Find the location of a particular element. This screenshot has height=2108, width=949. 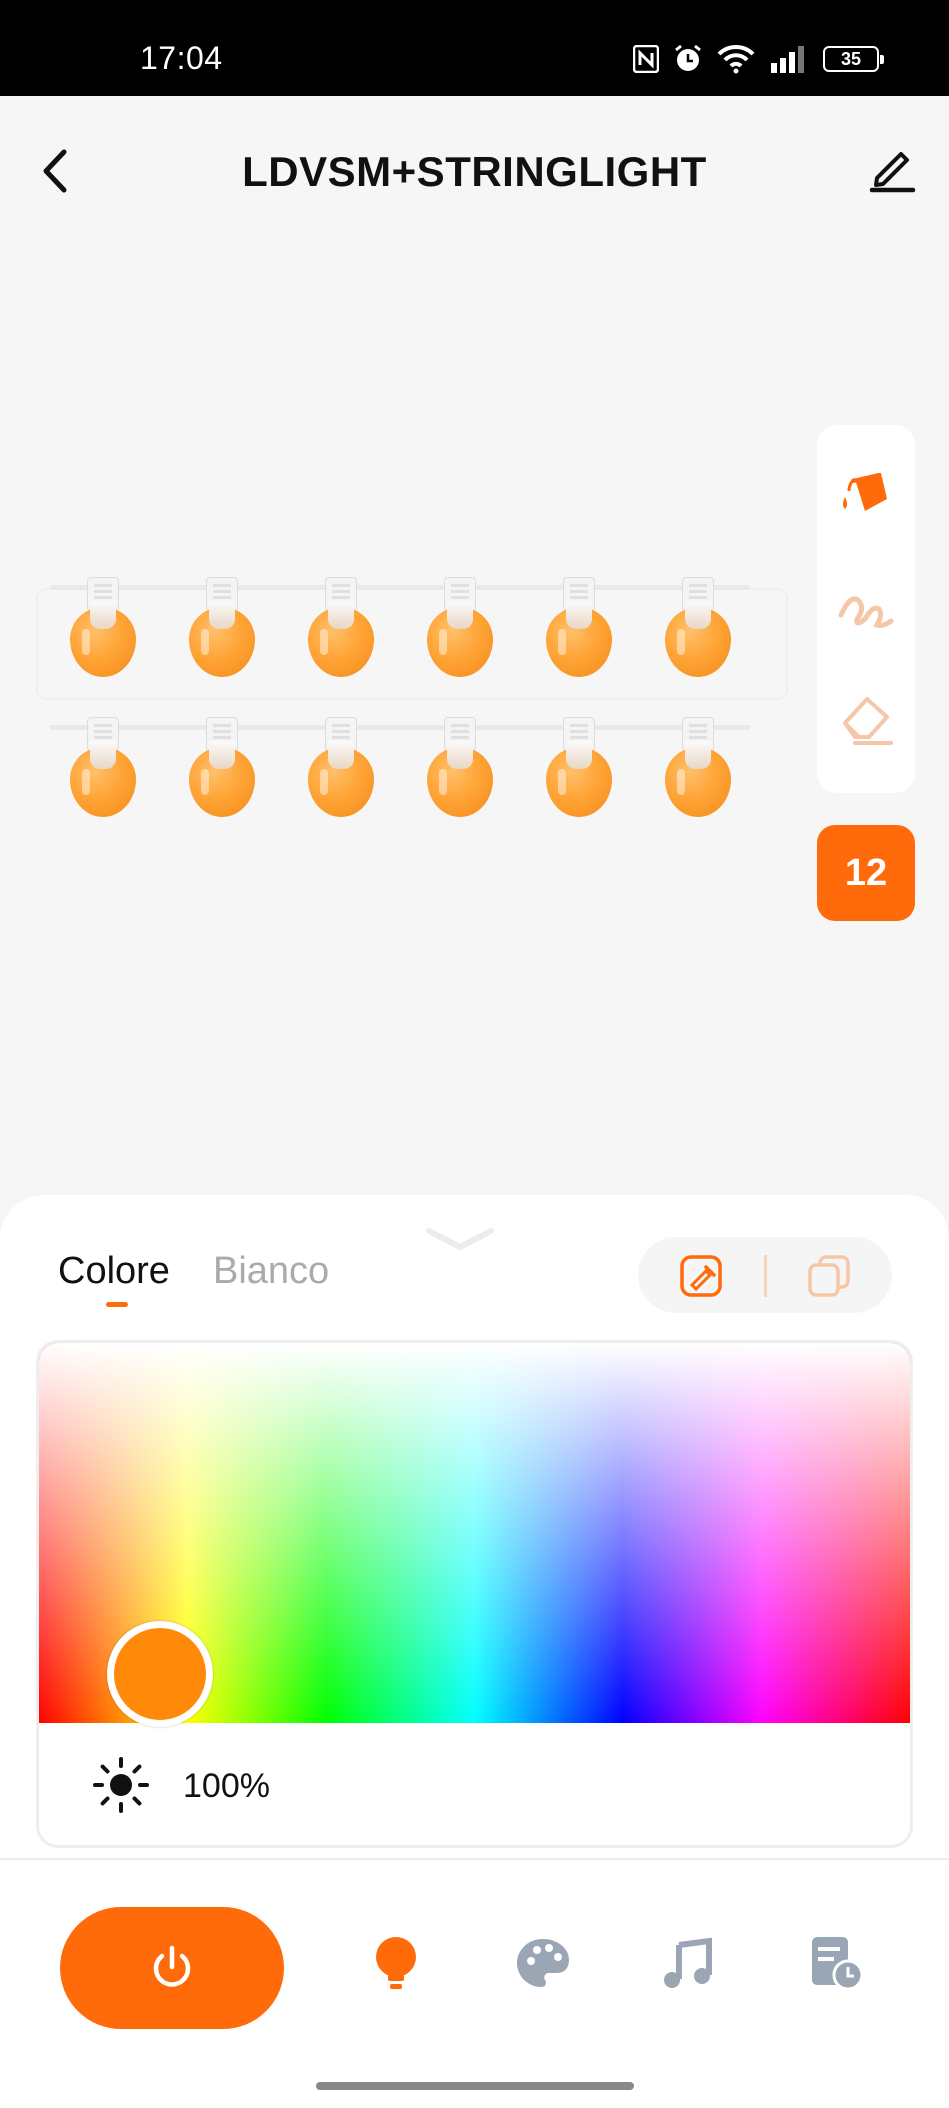

paint-tool-panel is located at coordinates (866, 609).